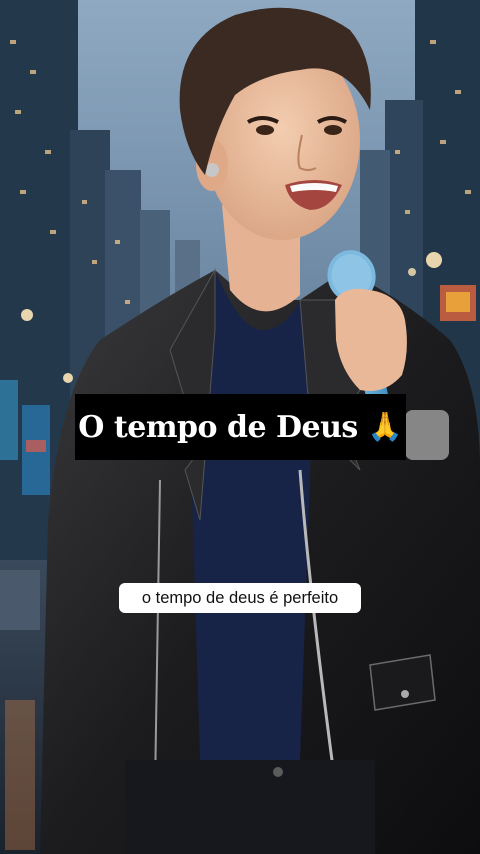 This screenshot has height=854, width=480. I want to click on subtitle-caption: o tempo de deus é perfeito, so click(240, 598).